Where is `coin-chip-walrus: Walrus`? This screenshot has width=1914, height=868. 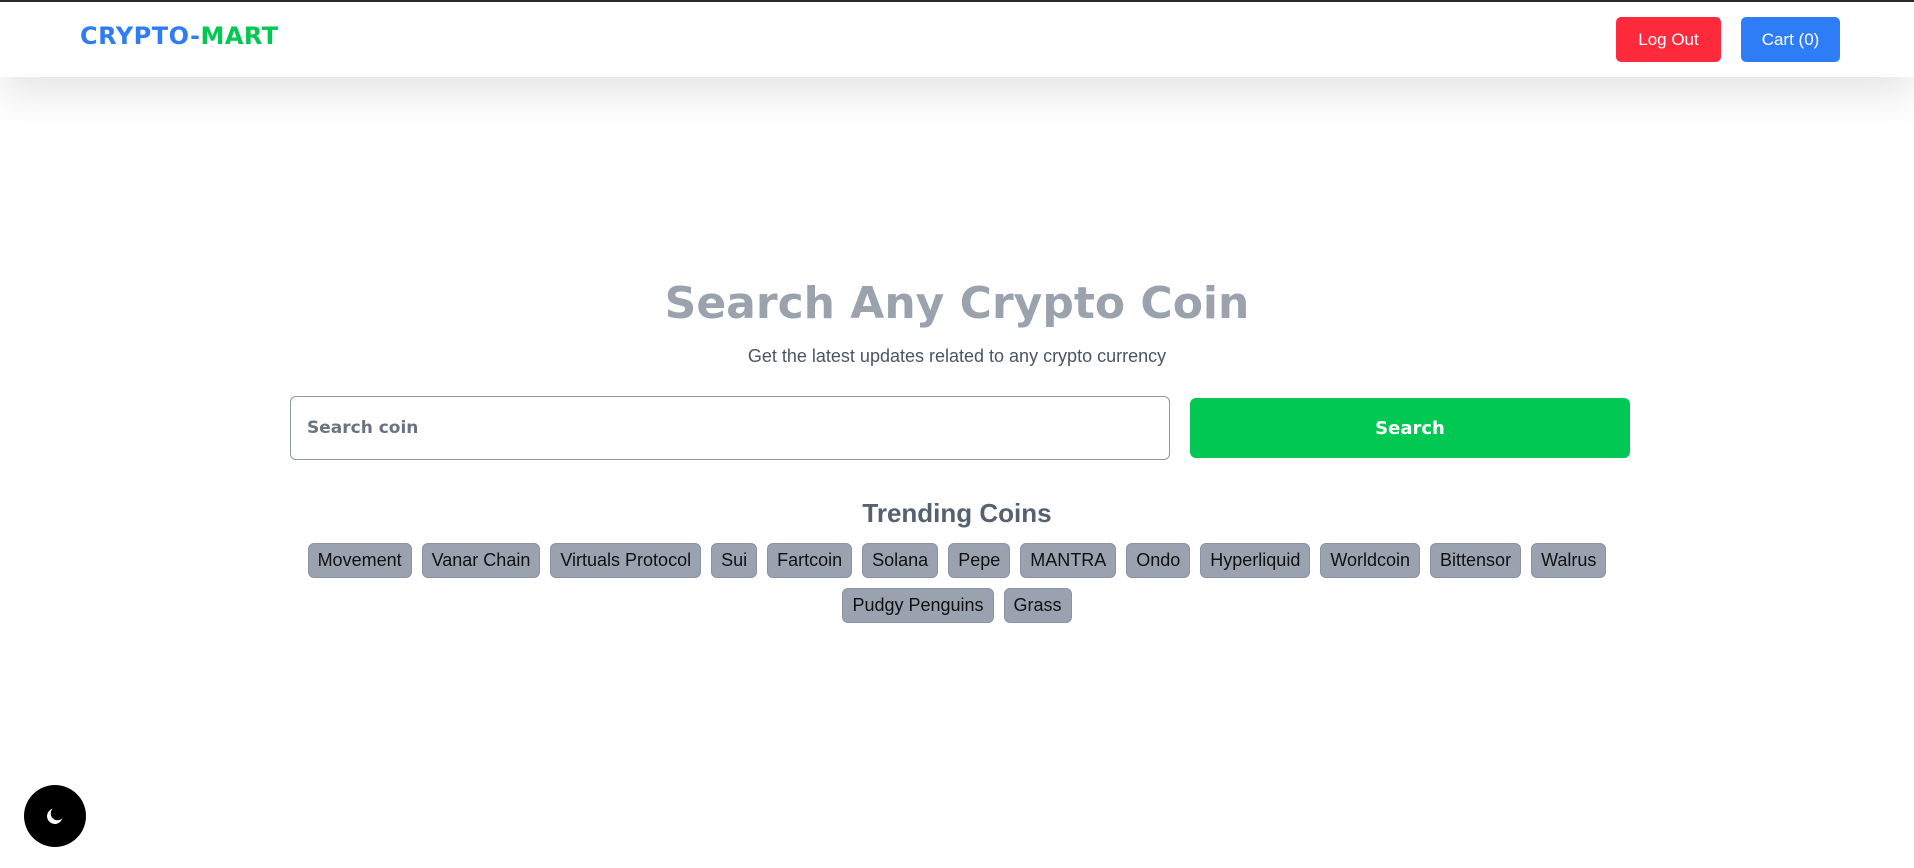 coin-chip-walrus: Walrus is located at coordinates (1569, 560).